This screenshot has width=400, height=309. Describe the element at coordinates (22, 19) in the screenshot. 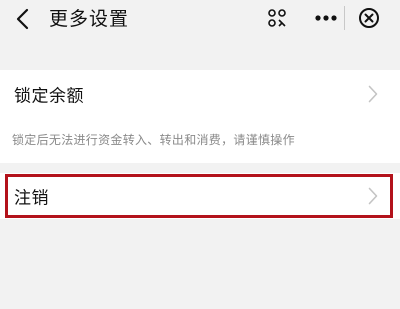

I see `back-arrow-icon` at that location.